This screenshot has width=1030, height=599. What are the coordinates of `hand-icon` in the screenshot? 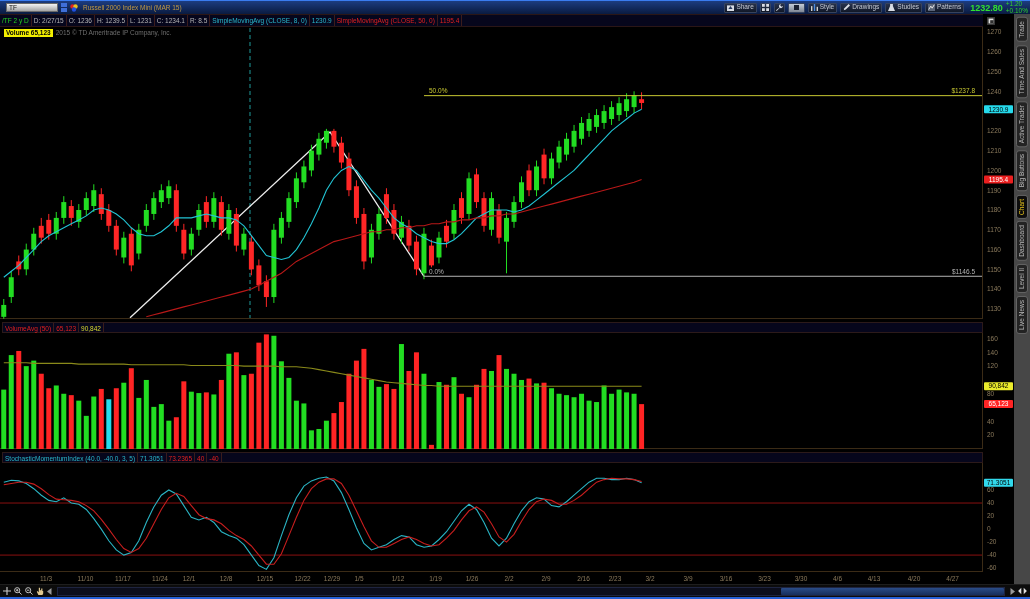 It's located at (40, 591).